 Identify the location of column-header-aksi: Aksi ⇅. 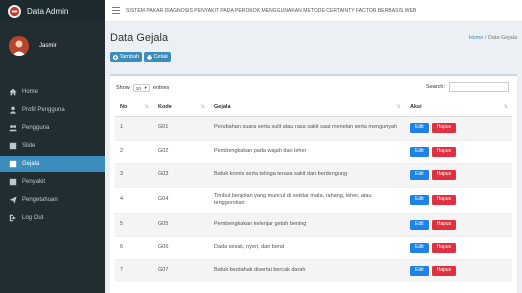
(458, 107).